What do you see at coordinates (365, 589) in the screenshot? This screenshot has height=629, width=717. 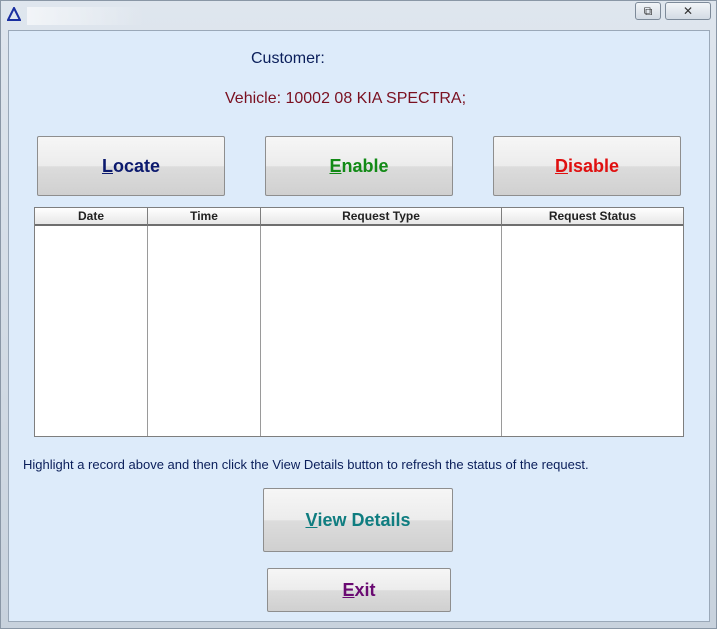 I see `exit-label: xit` at bounding box center [365, 589].